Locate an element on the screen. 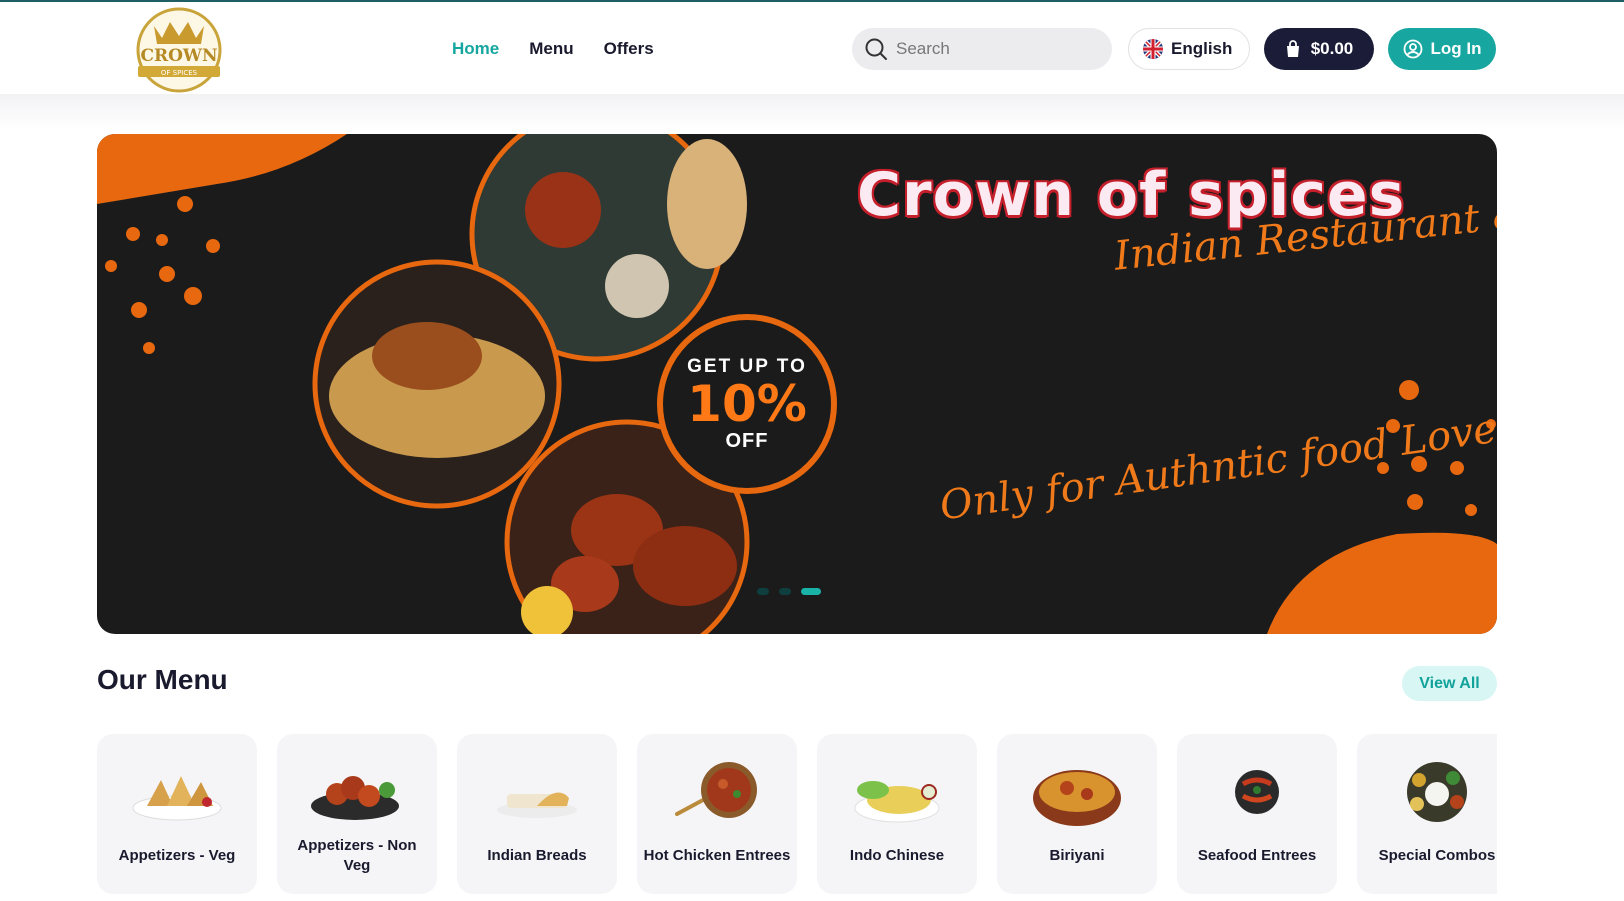 The image size is (1624, 901). category-label: Appetizers - Non Veg is located at coordinates (357, 855).